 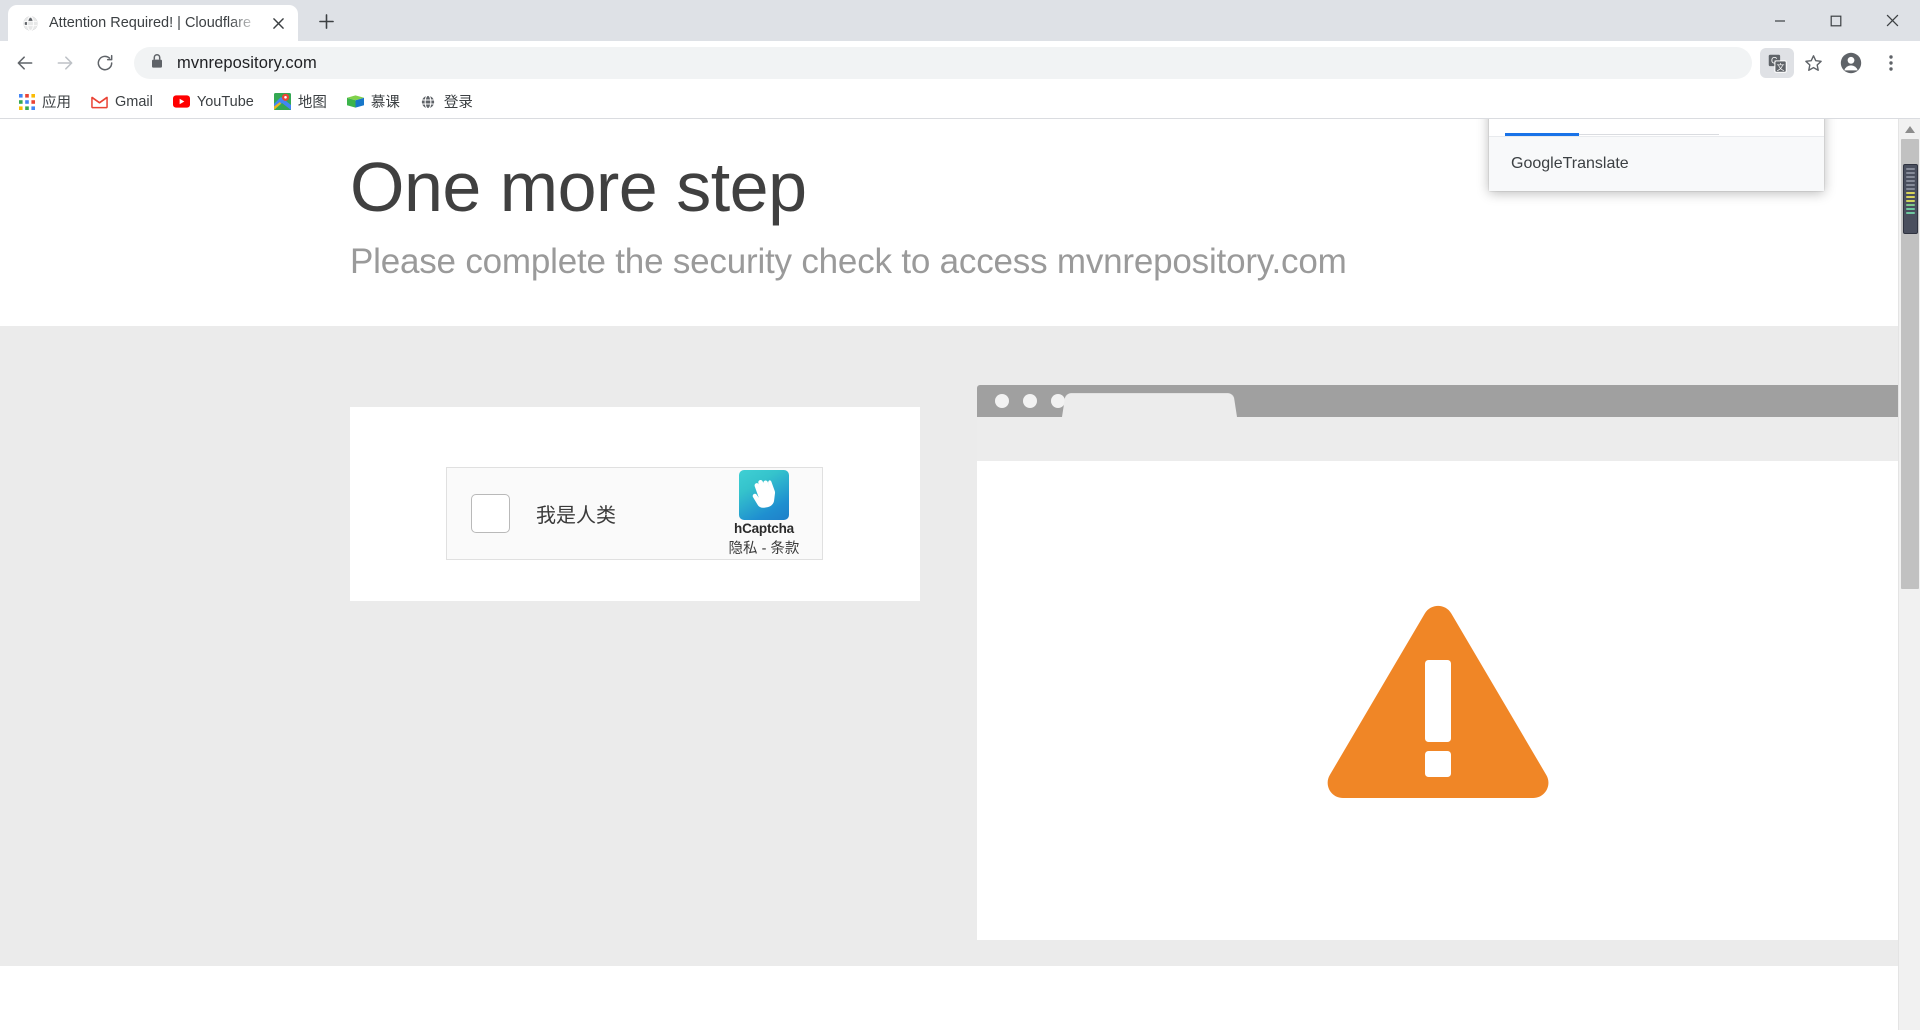 What do you see at coordinates (1149, 405) in the screenshot?
I see `mockup-tab` at bounding box center [1149, 405].